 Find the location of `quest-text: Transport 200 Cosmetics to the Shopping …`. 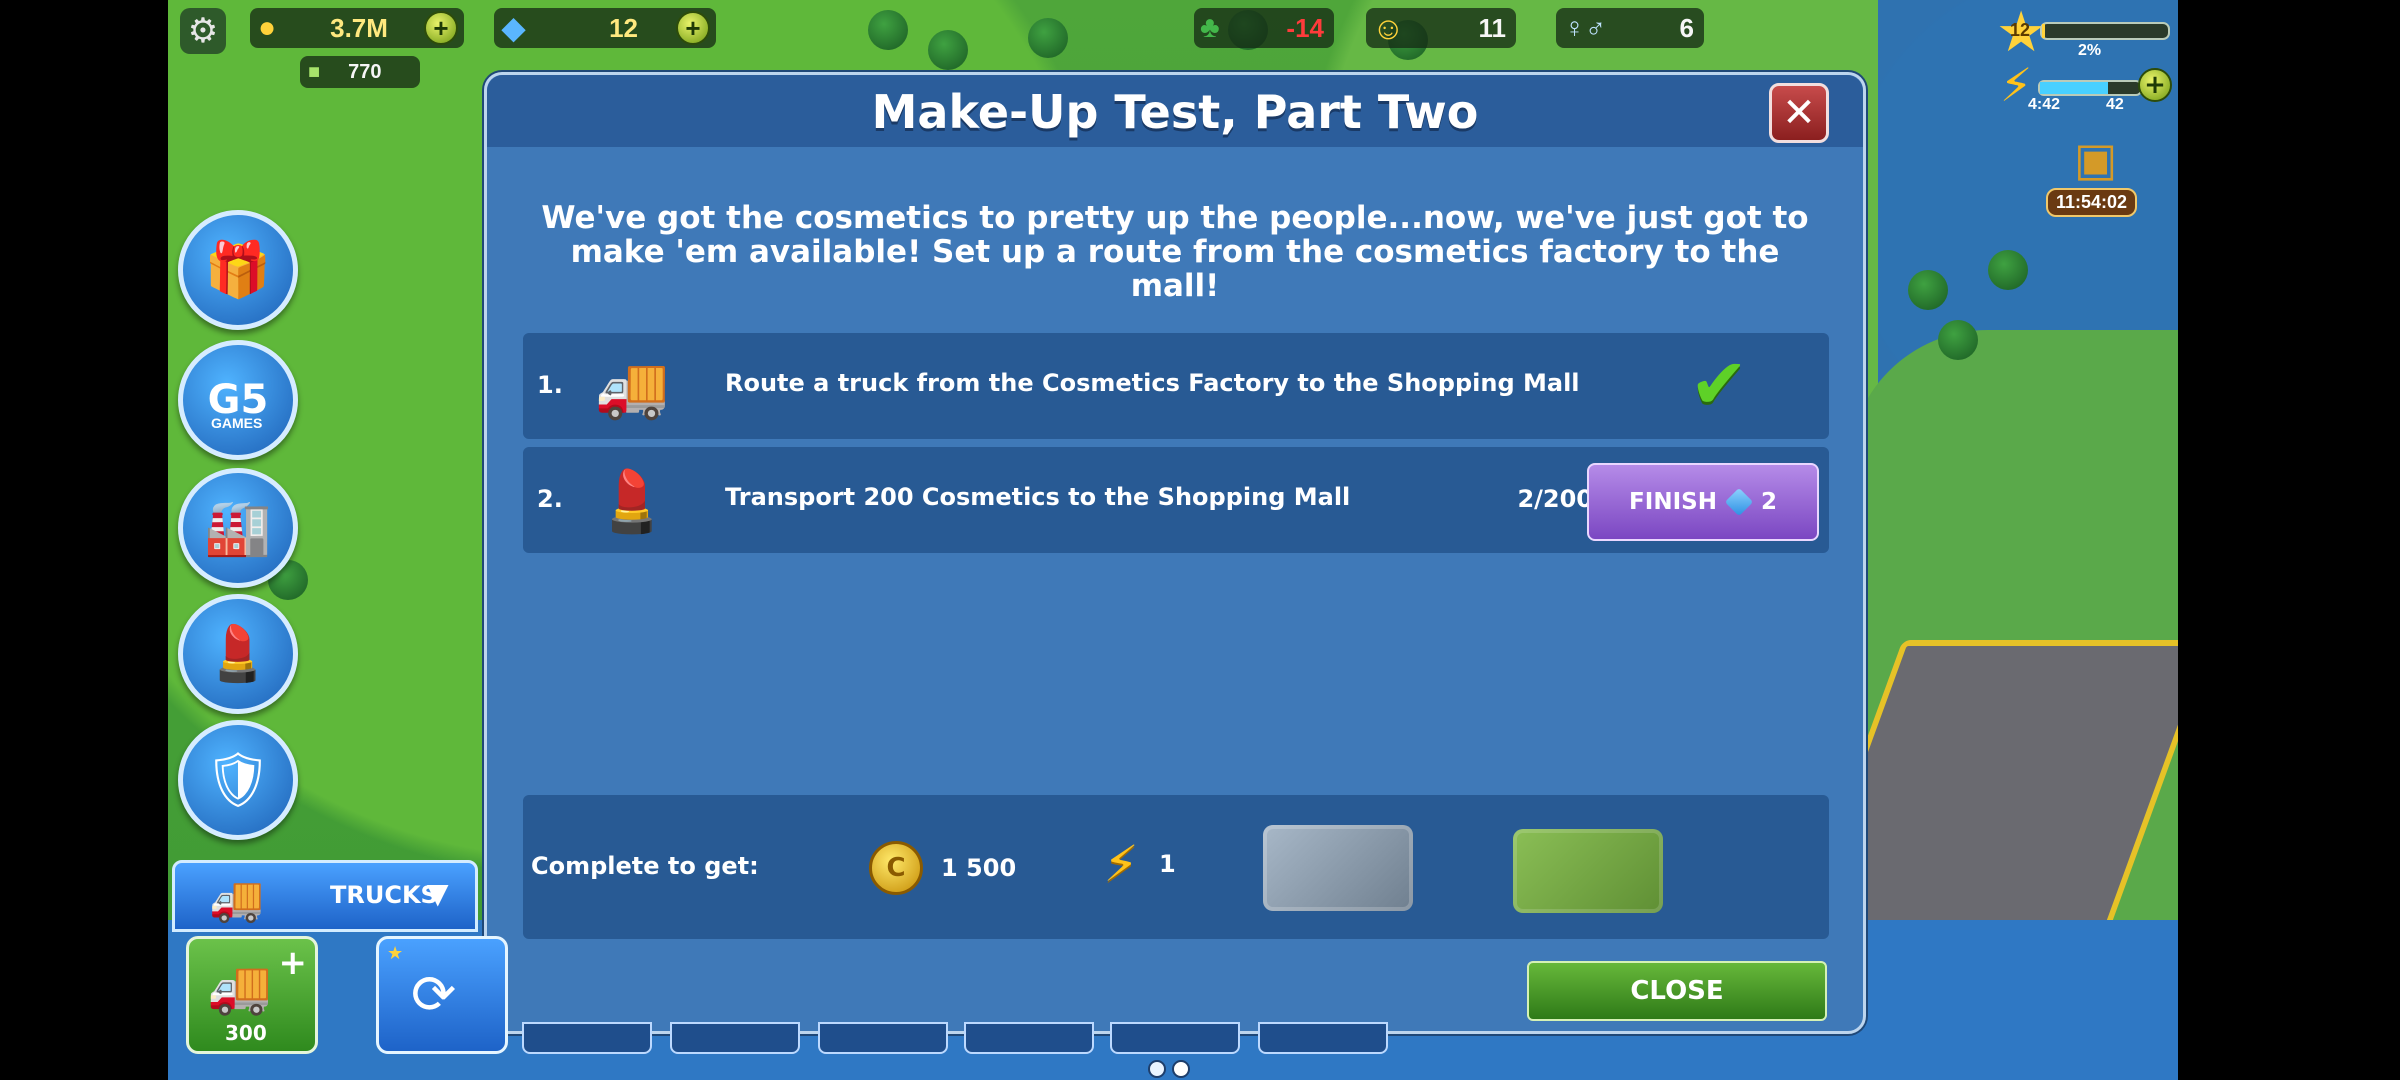

quest-text: Transport 200 Cosmetics to the Shopping … is located at coordinates (1038, 497).